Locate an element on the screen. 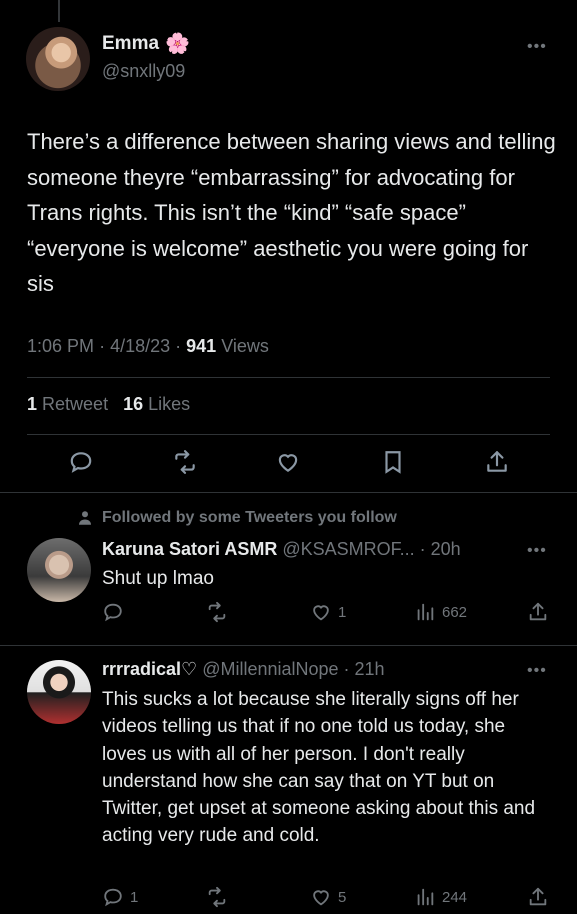  like-count: 1 is located at coordinates (342, 612).